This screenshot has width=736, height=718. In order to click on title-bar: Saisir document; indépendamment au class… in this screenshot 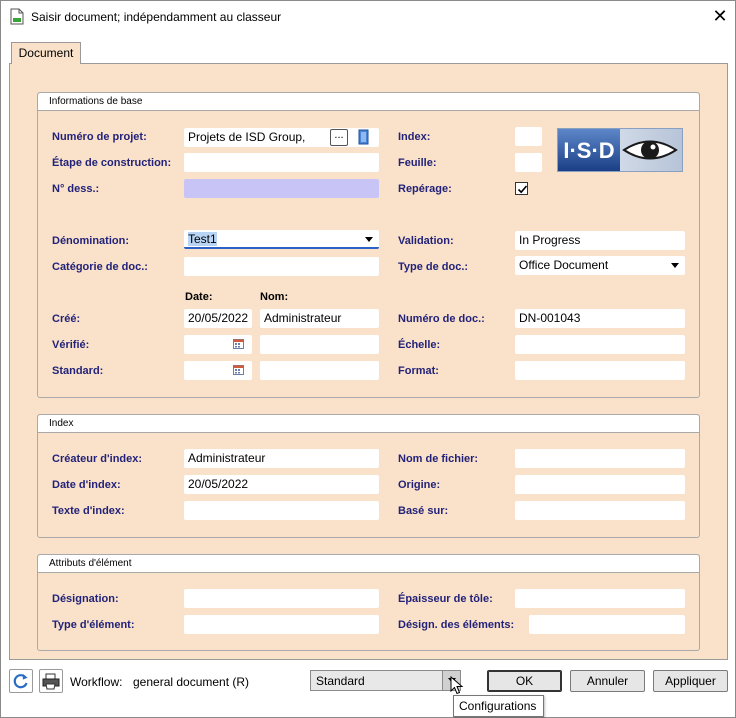, I will do `click(368, 17)`.